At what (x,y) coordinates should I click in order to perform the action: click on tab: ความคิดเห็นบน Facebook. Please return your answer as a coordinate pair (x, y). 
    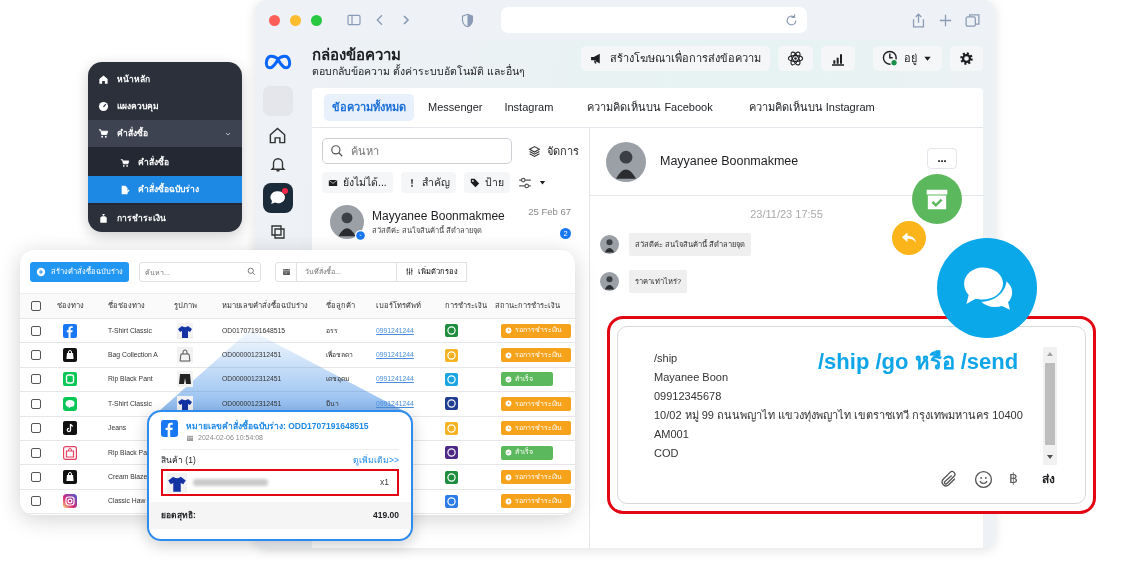
    Looking at the image, I should click on (650, 107).